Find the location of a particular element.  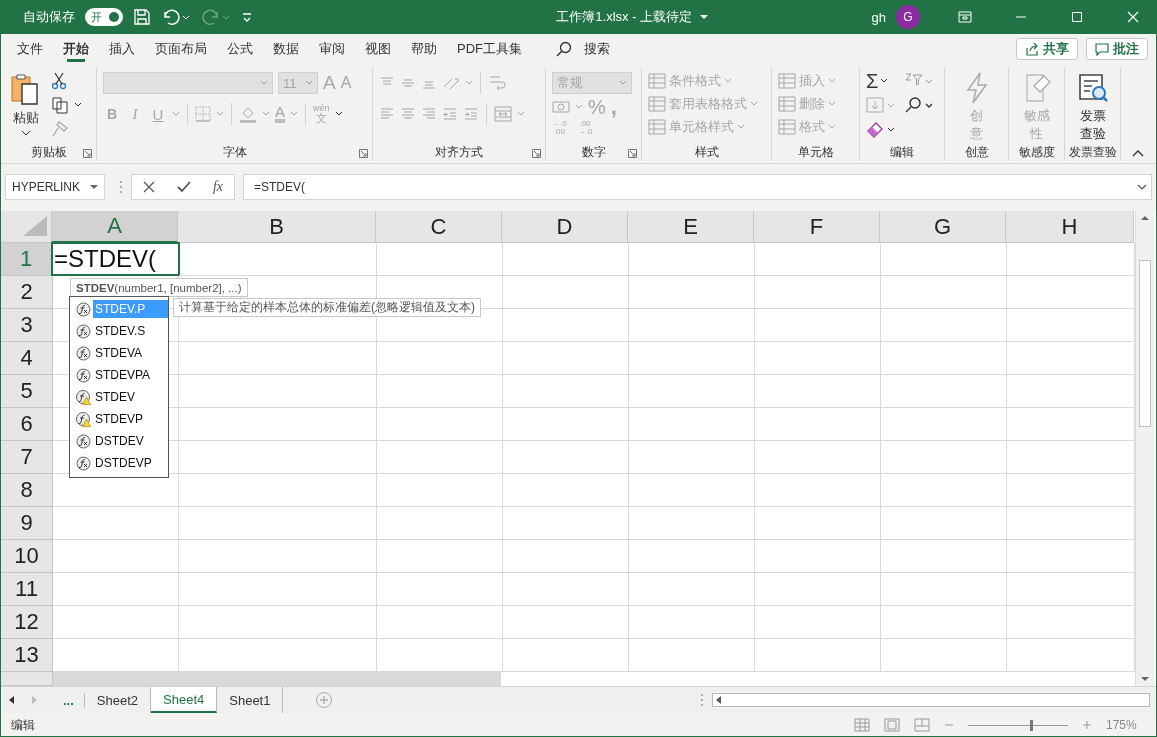

copy-icon is located at coordinates (60, 105).